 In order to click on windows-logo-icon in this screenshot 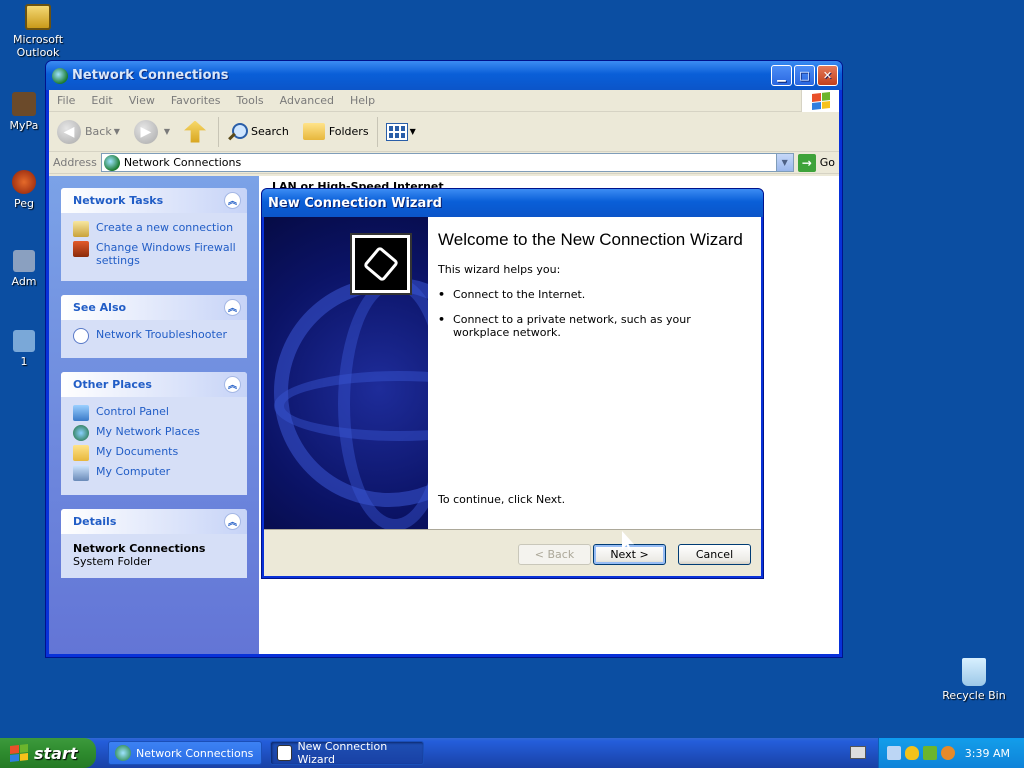, I will do `click(19, 753)`.